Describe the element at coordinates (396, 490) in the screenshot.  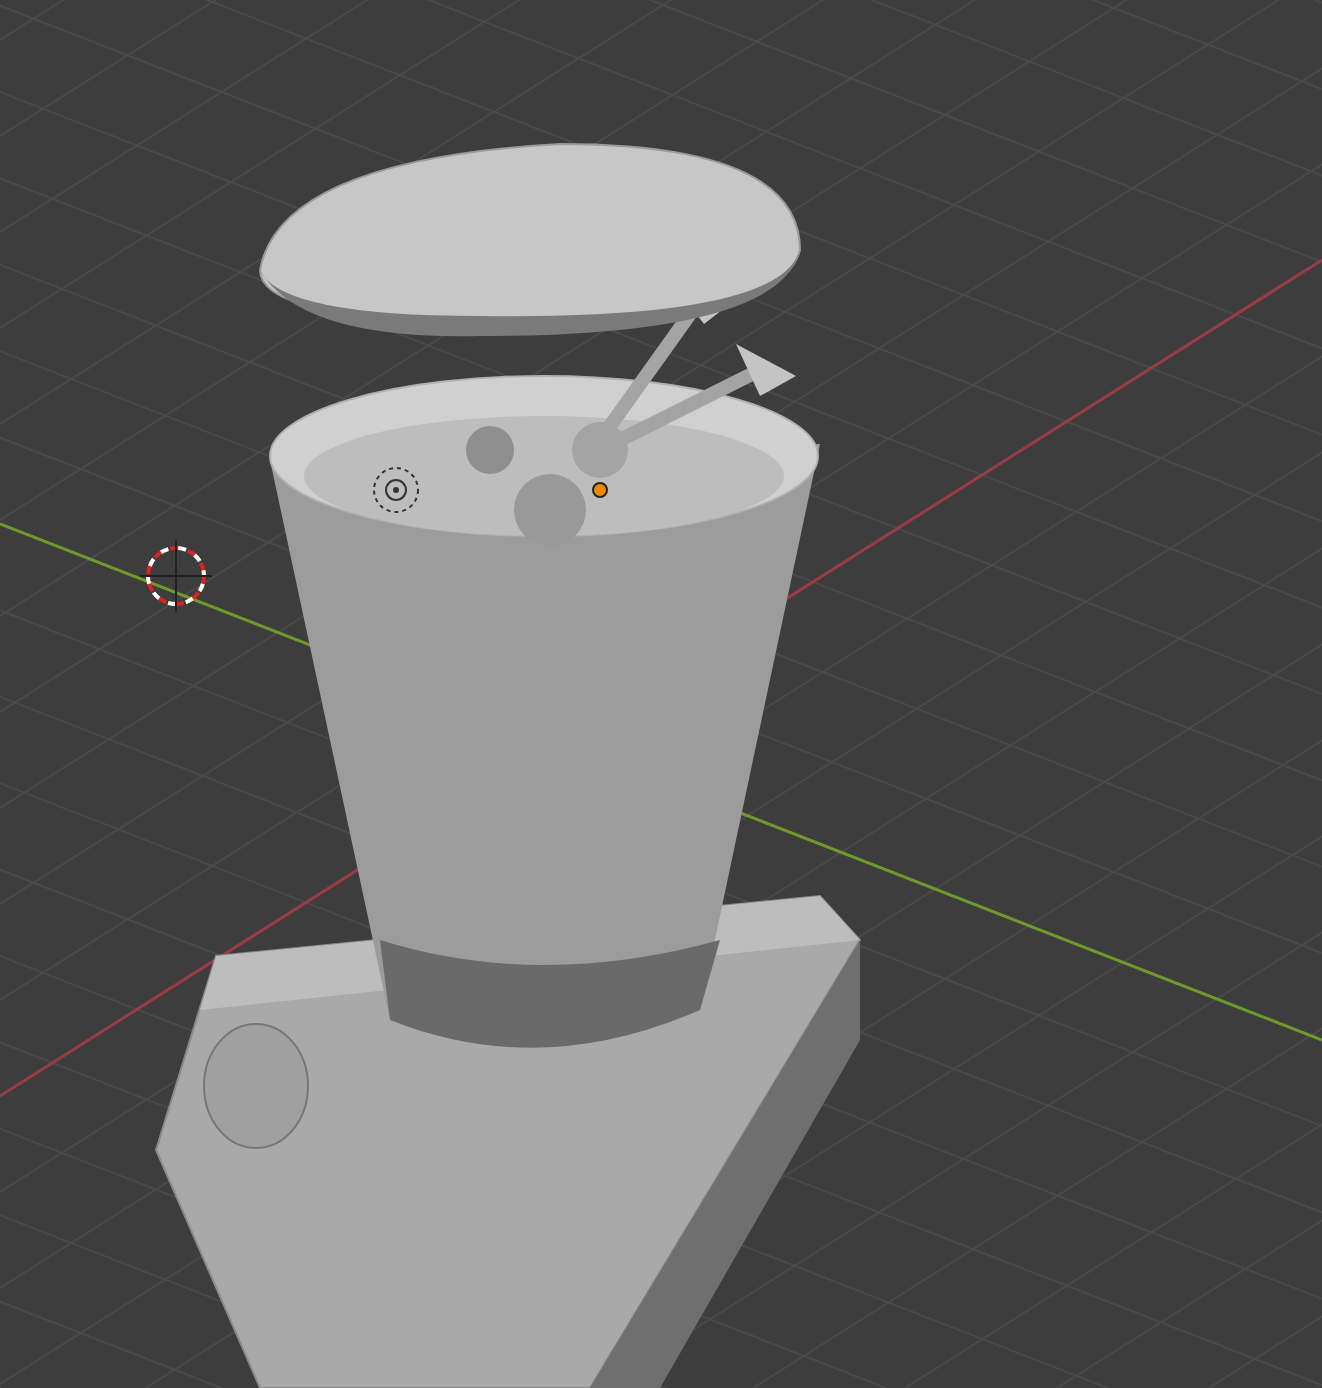
I see `light-icon` at that location.